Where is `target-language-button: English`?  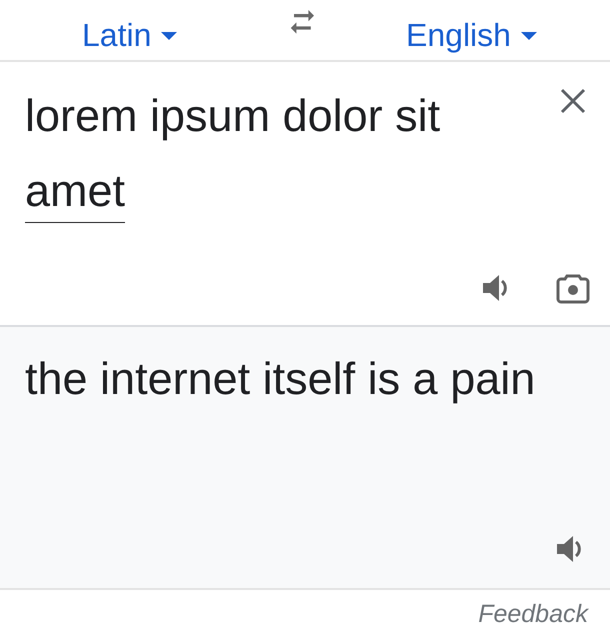
target-language-button: English is located at coordinates (471, 36).